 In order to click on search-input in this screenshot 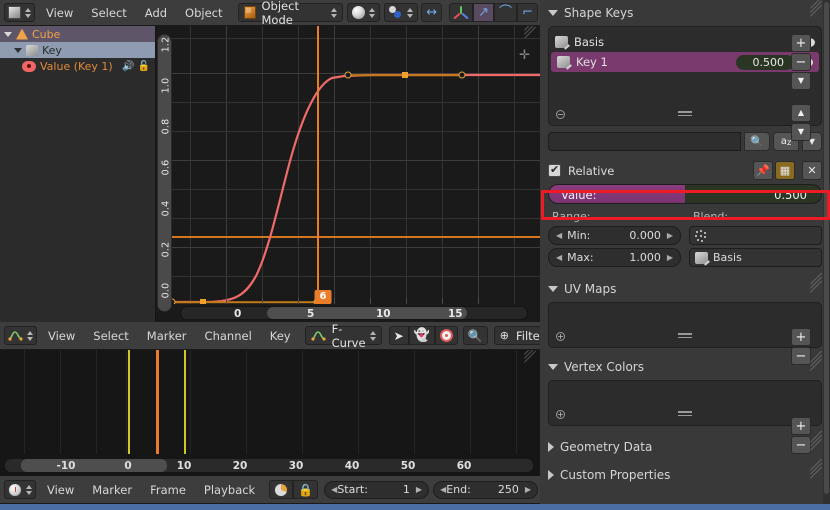, I will do `click(644, 141)`.